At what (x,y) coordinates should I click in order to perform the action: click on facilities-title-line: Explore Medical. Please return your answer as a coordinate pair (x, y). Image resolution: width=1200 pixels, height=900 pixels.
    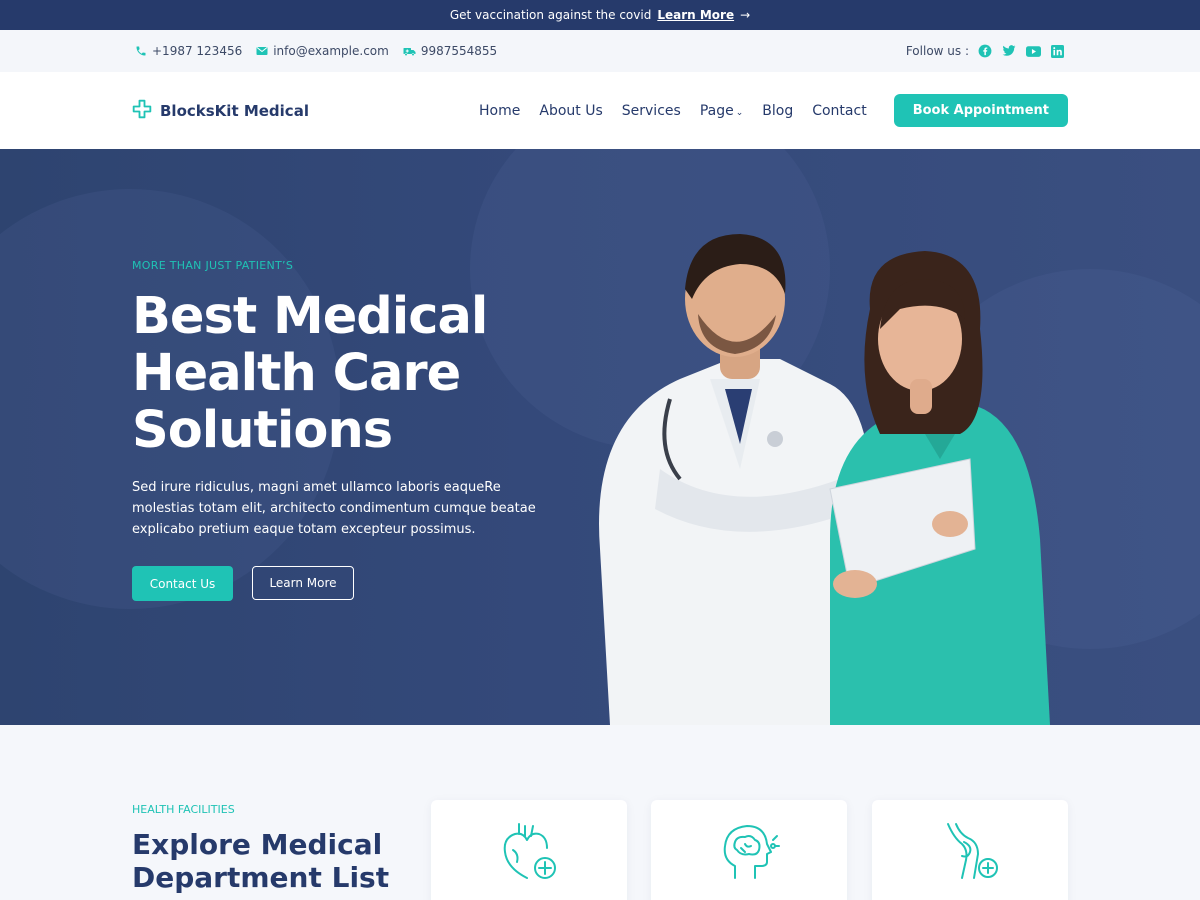
    Looking at the image, I should click on (257, 844).